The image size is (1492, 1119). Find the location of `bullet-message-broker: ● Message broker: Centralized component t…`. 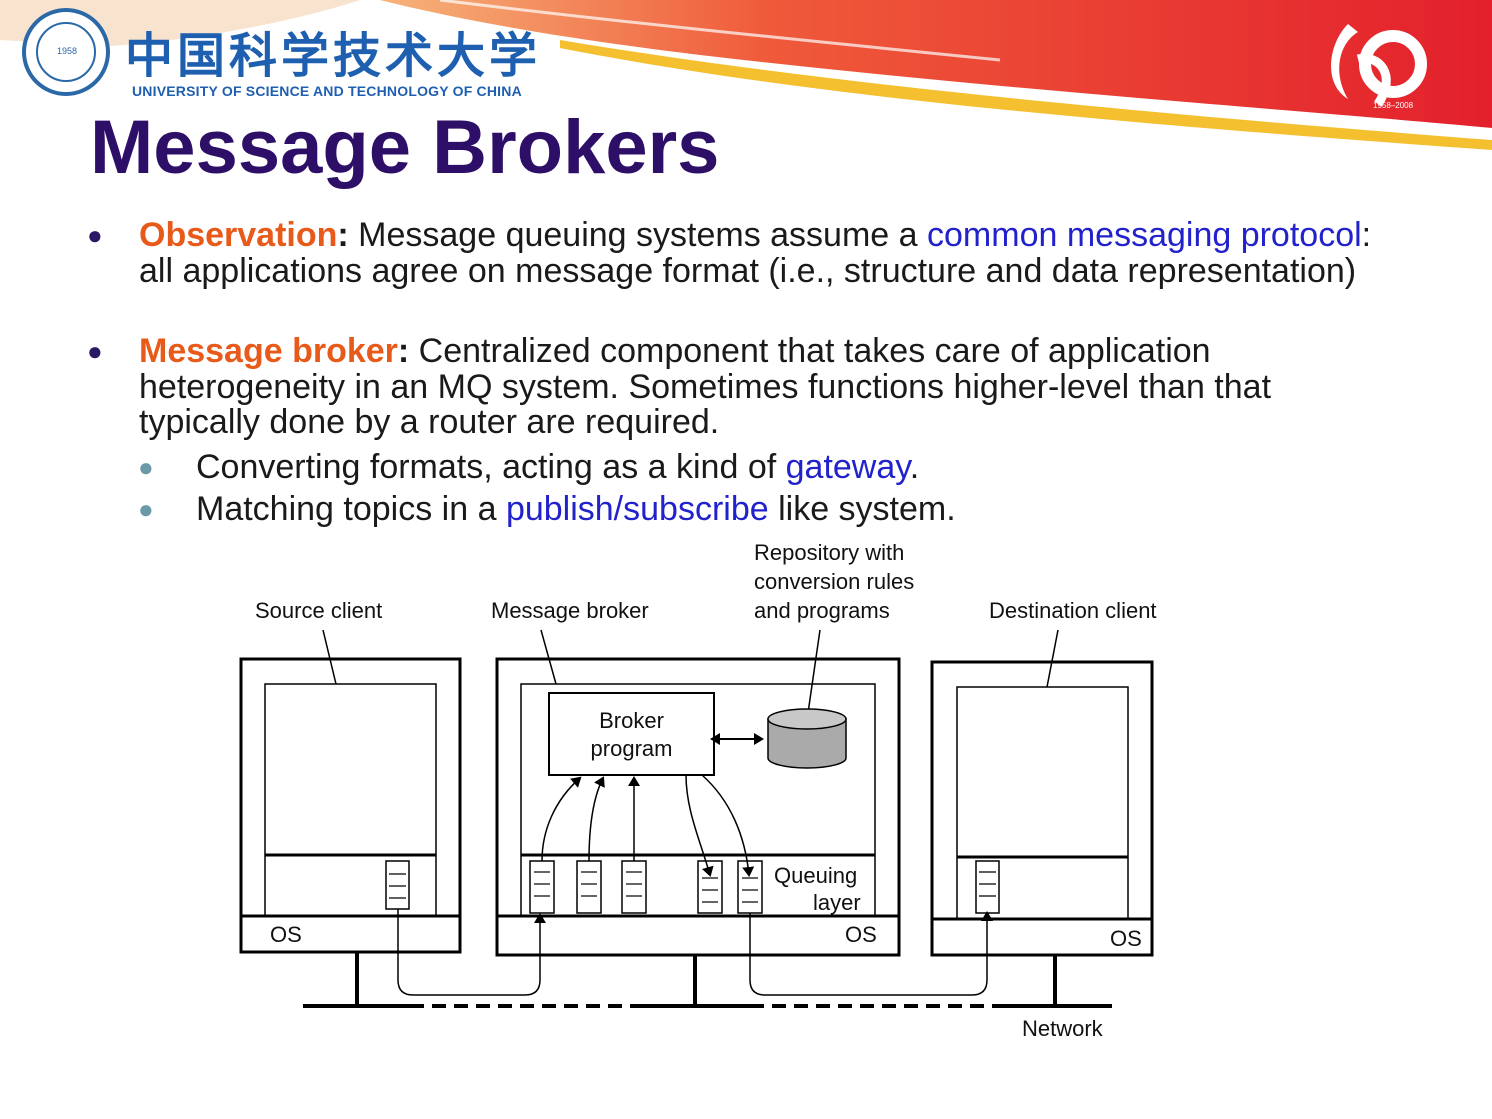

bullet-message-broker: ● Message broker: Centralized component t… is located at coordinates (743, 386).